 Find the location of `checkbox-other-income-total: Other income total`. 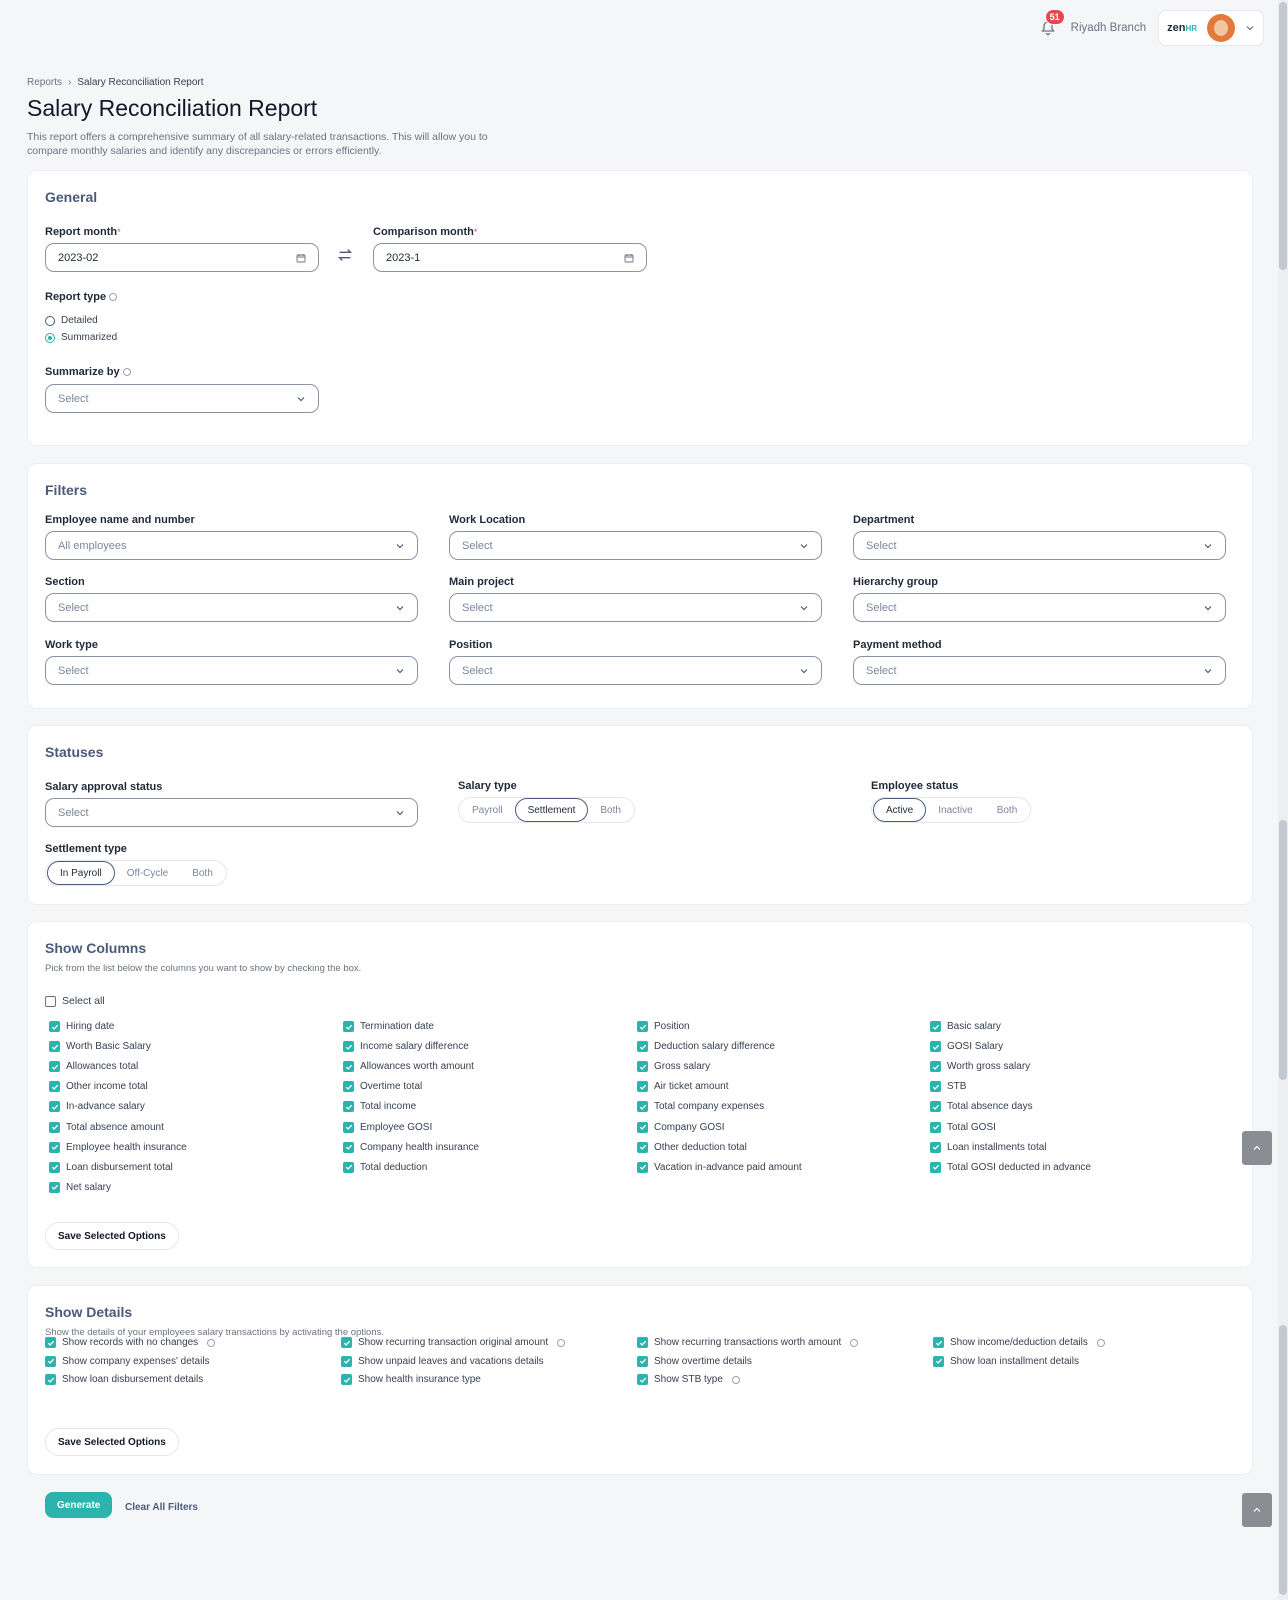

checkbox-other-income-total: Other income total is located at coordinates (98, 1087).